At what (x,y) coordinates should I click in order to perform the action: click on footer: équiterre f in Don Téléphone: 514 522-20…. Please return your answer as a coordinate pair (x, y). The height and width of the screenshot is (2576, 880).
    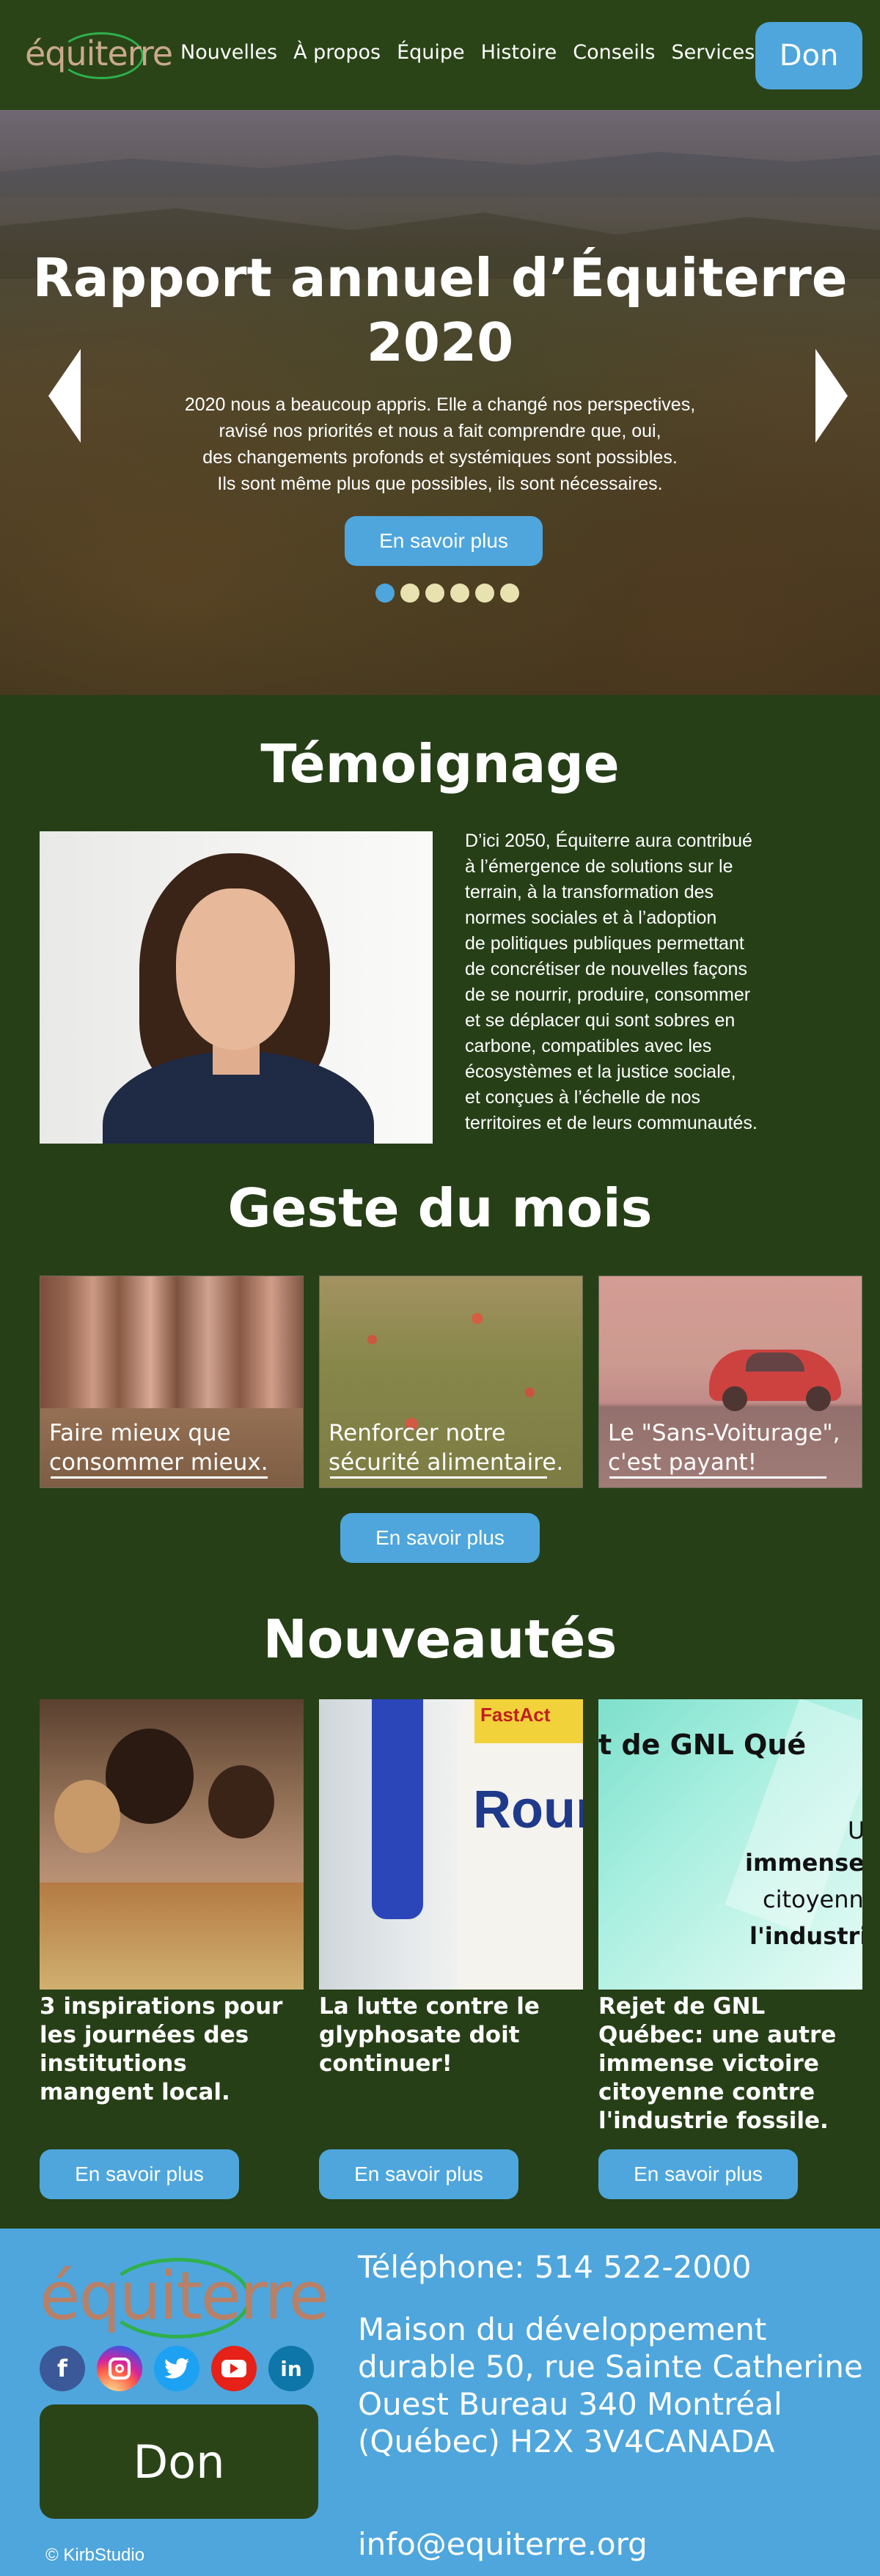
    Looking at the image, I should click on (440, 2402).